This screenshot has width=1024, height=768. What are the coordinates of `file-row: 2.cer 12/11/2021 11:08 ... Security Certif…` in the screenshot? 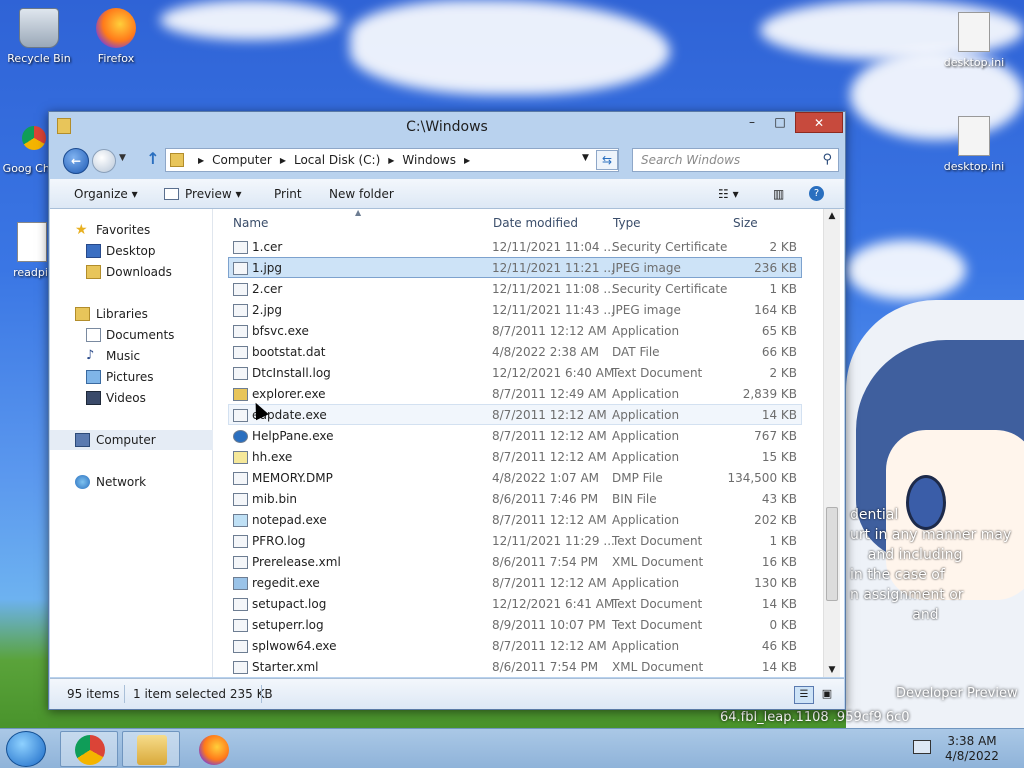 It's located at (515, 288).